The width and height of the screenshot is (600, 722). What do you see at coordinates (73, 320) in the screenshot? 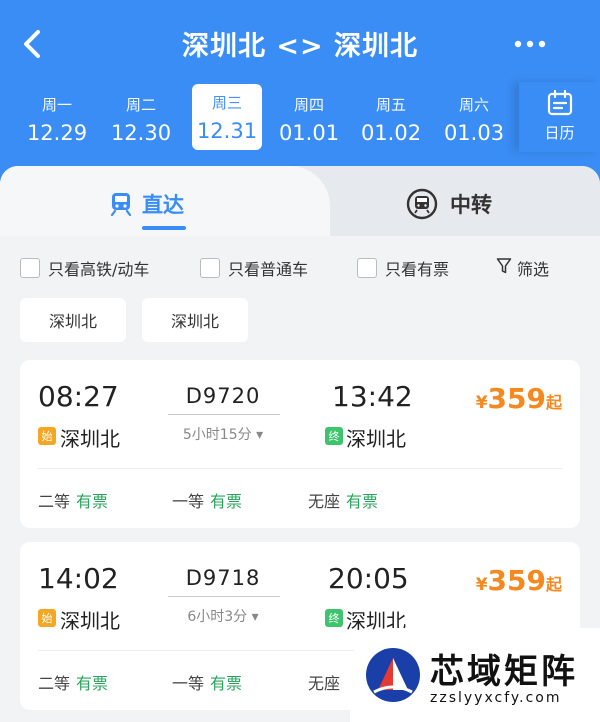
I see `from-station-chip: 深圳北` at bounding box center [73, 320].